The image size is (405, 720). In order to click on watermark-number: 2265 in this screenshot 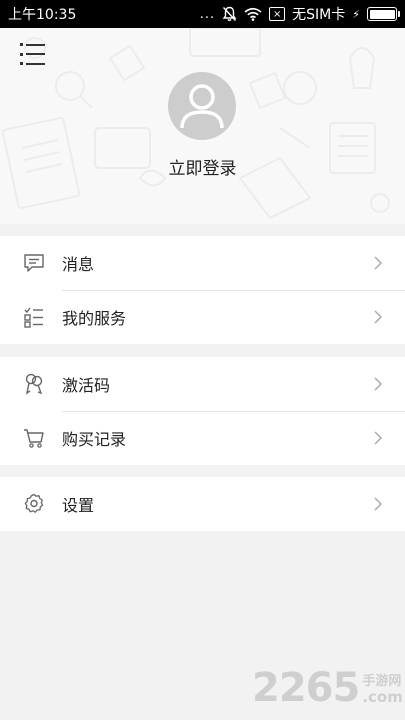, I will do `click(306, 688)`.